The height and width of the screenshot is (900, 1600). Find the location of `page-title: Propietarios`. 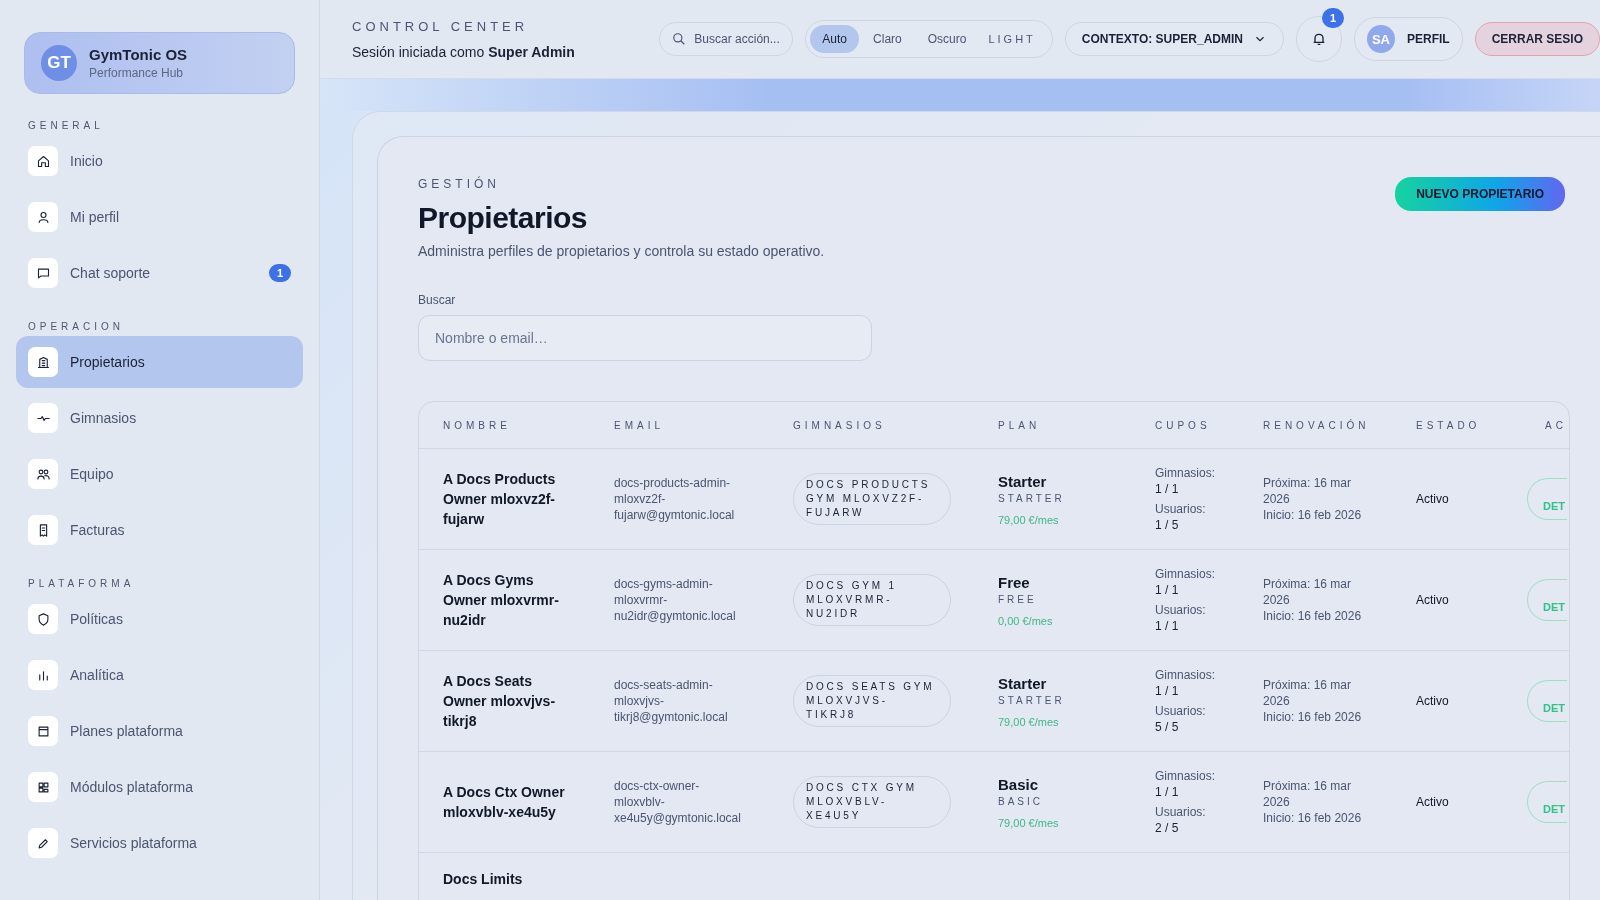

page-title: Propietarios is located at coordinates (503, 218).